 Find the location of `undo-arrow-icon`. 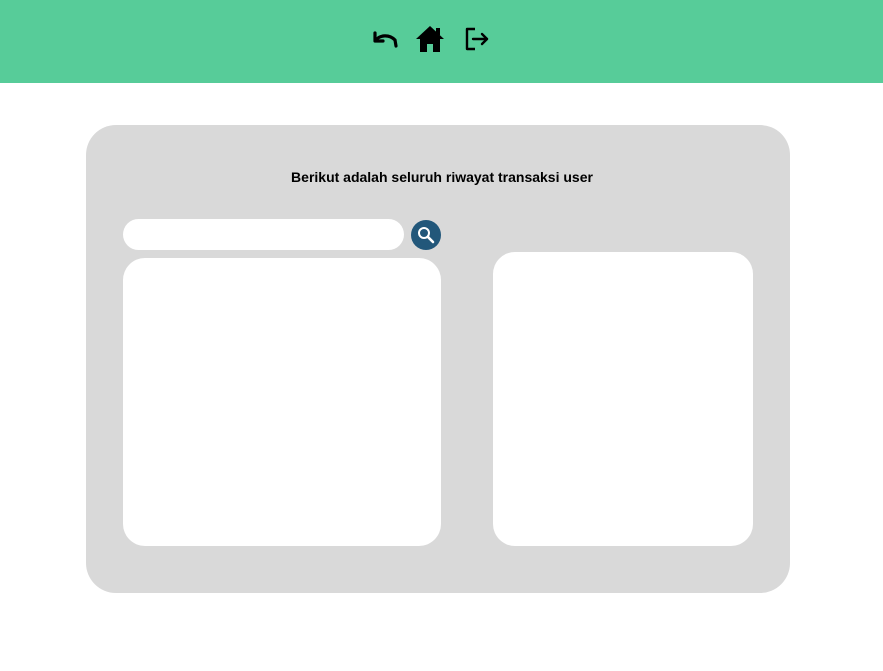

undo-arrow-icon is located at coordinates (385, 39).